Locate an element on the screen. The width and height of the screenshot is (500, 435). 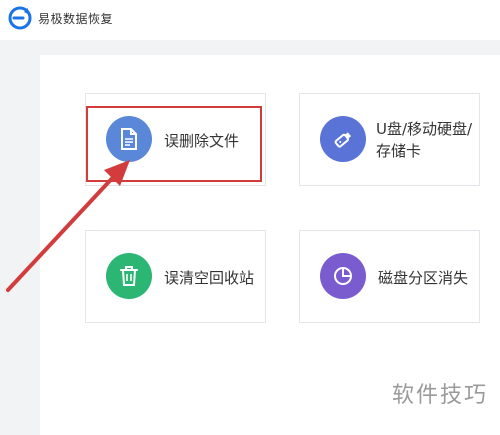
app-title: 易极数据恢复 is located at coordinates (76, 19).